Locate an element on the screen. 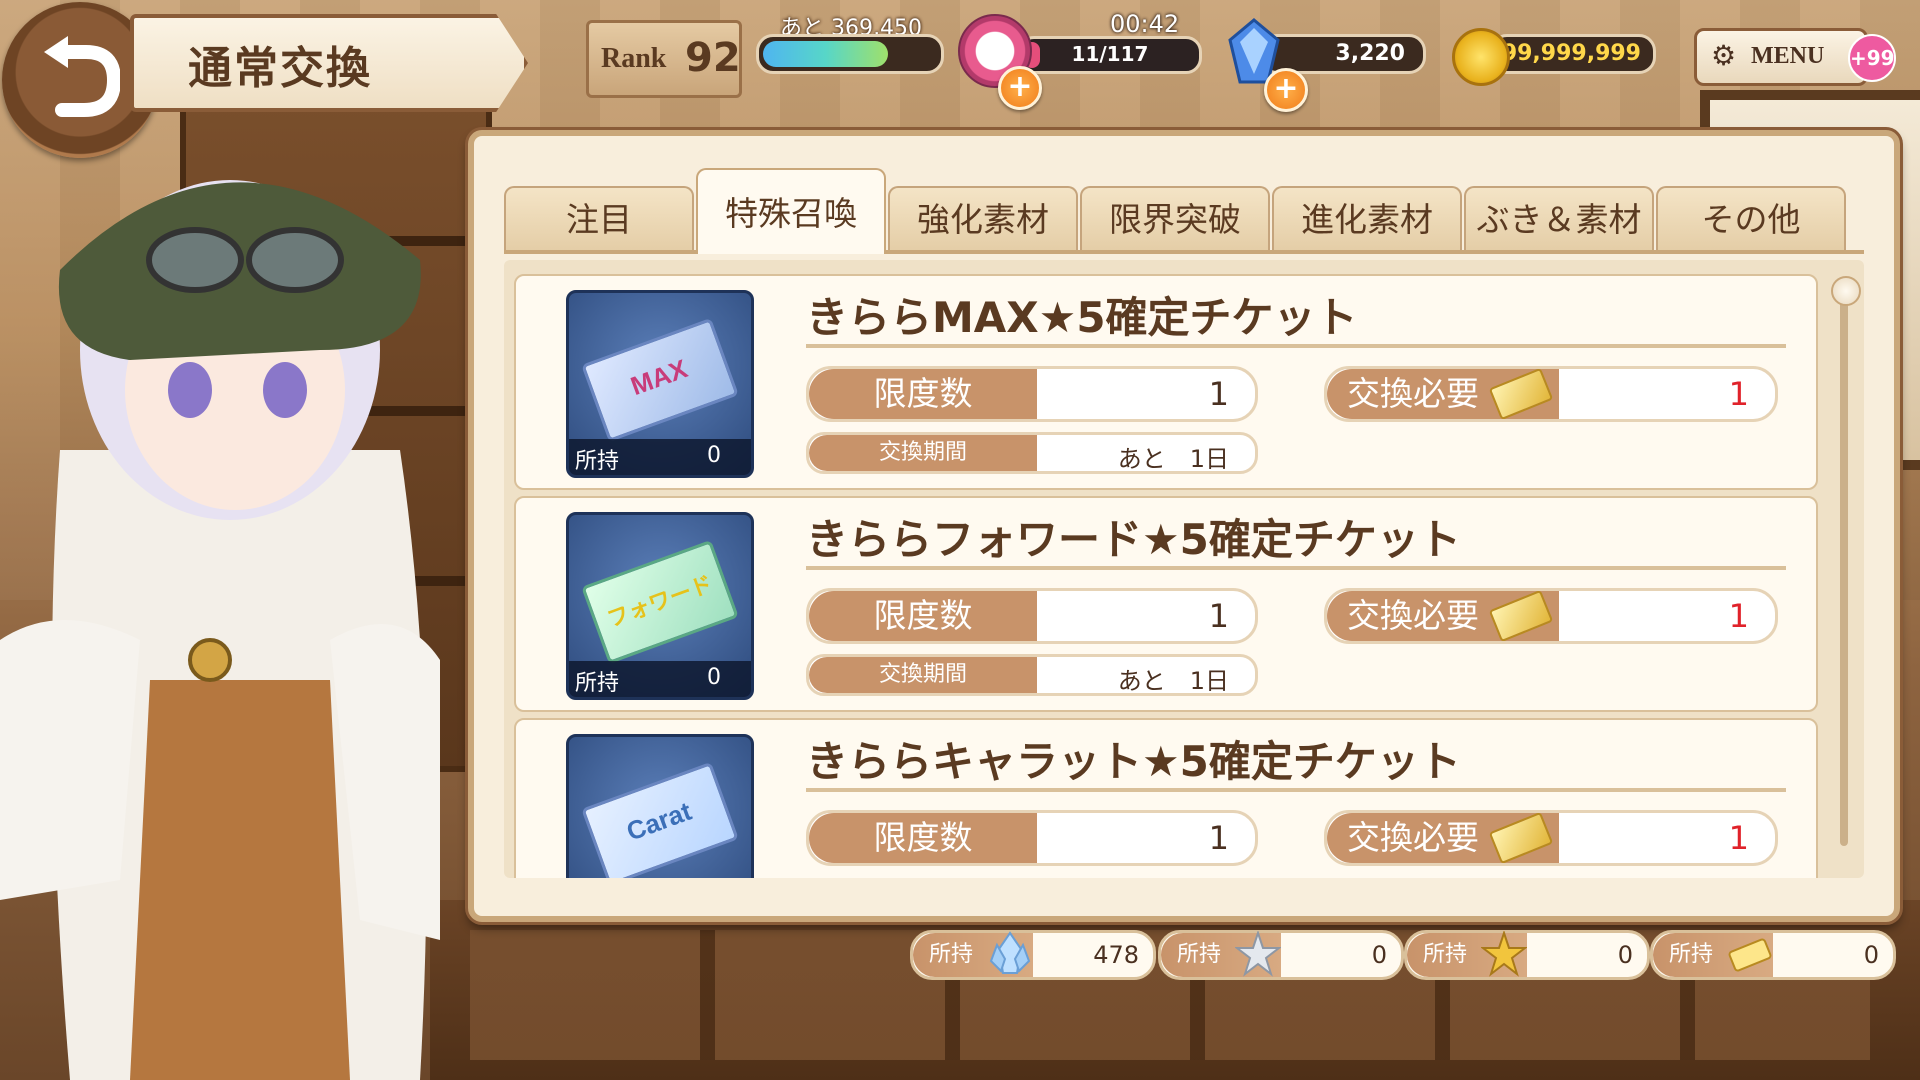  blue-crystal-icon is located at coordinates (1010, 952).